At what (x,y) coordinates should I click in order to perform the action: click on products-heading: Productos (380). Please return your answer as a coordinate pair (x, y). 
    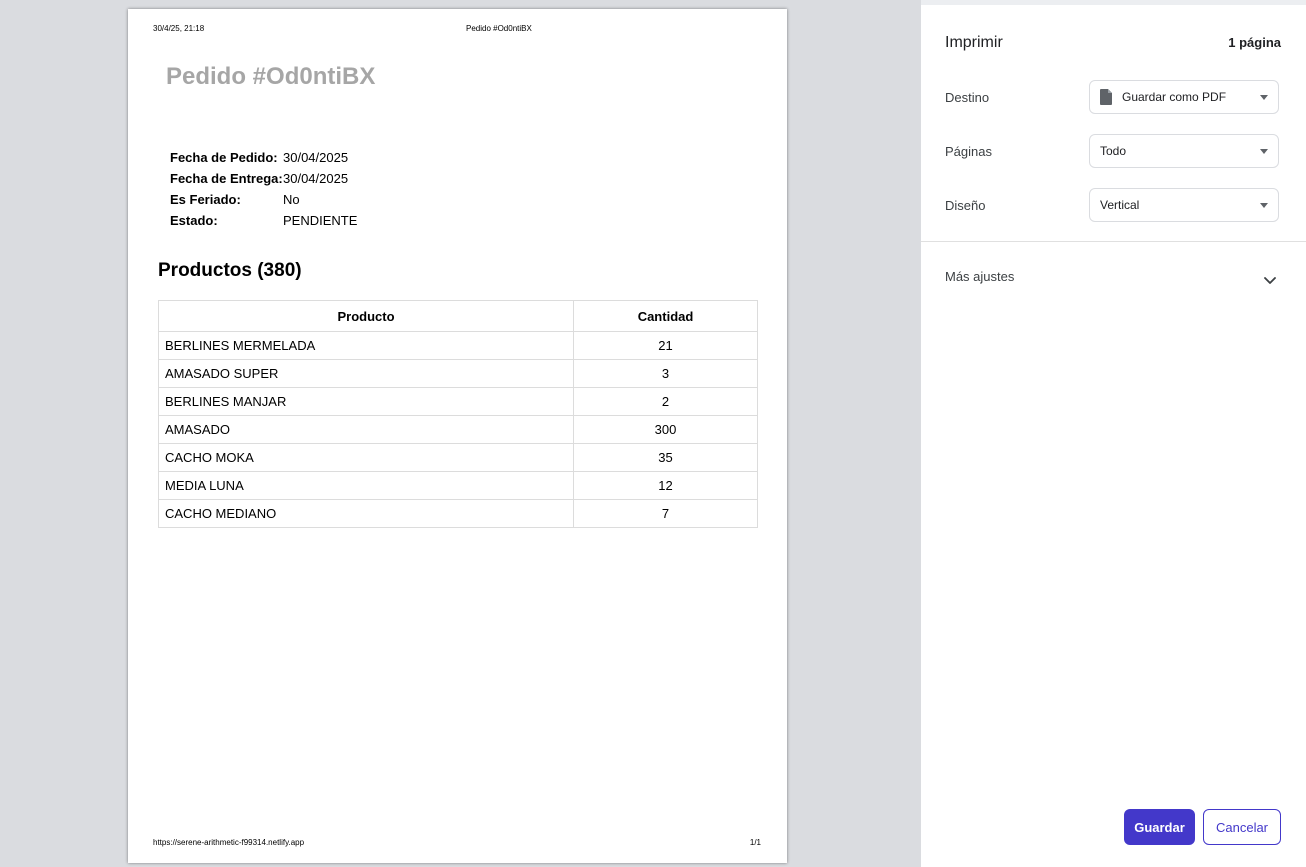
    Looking at the image, I should click on (230, 270).